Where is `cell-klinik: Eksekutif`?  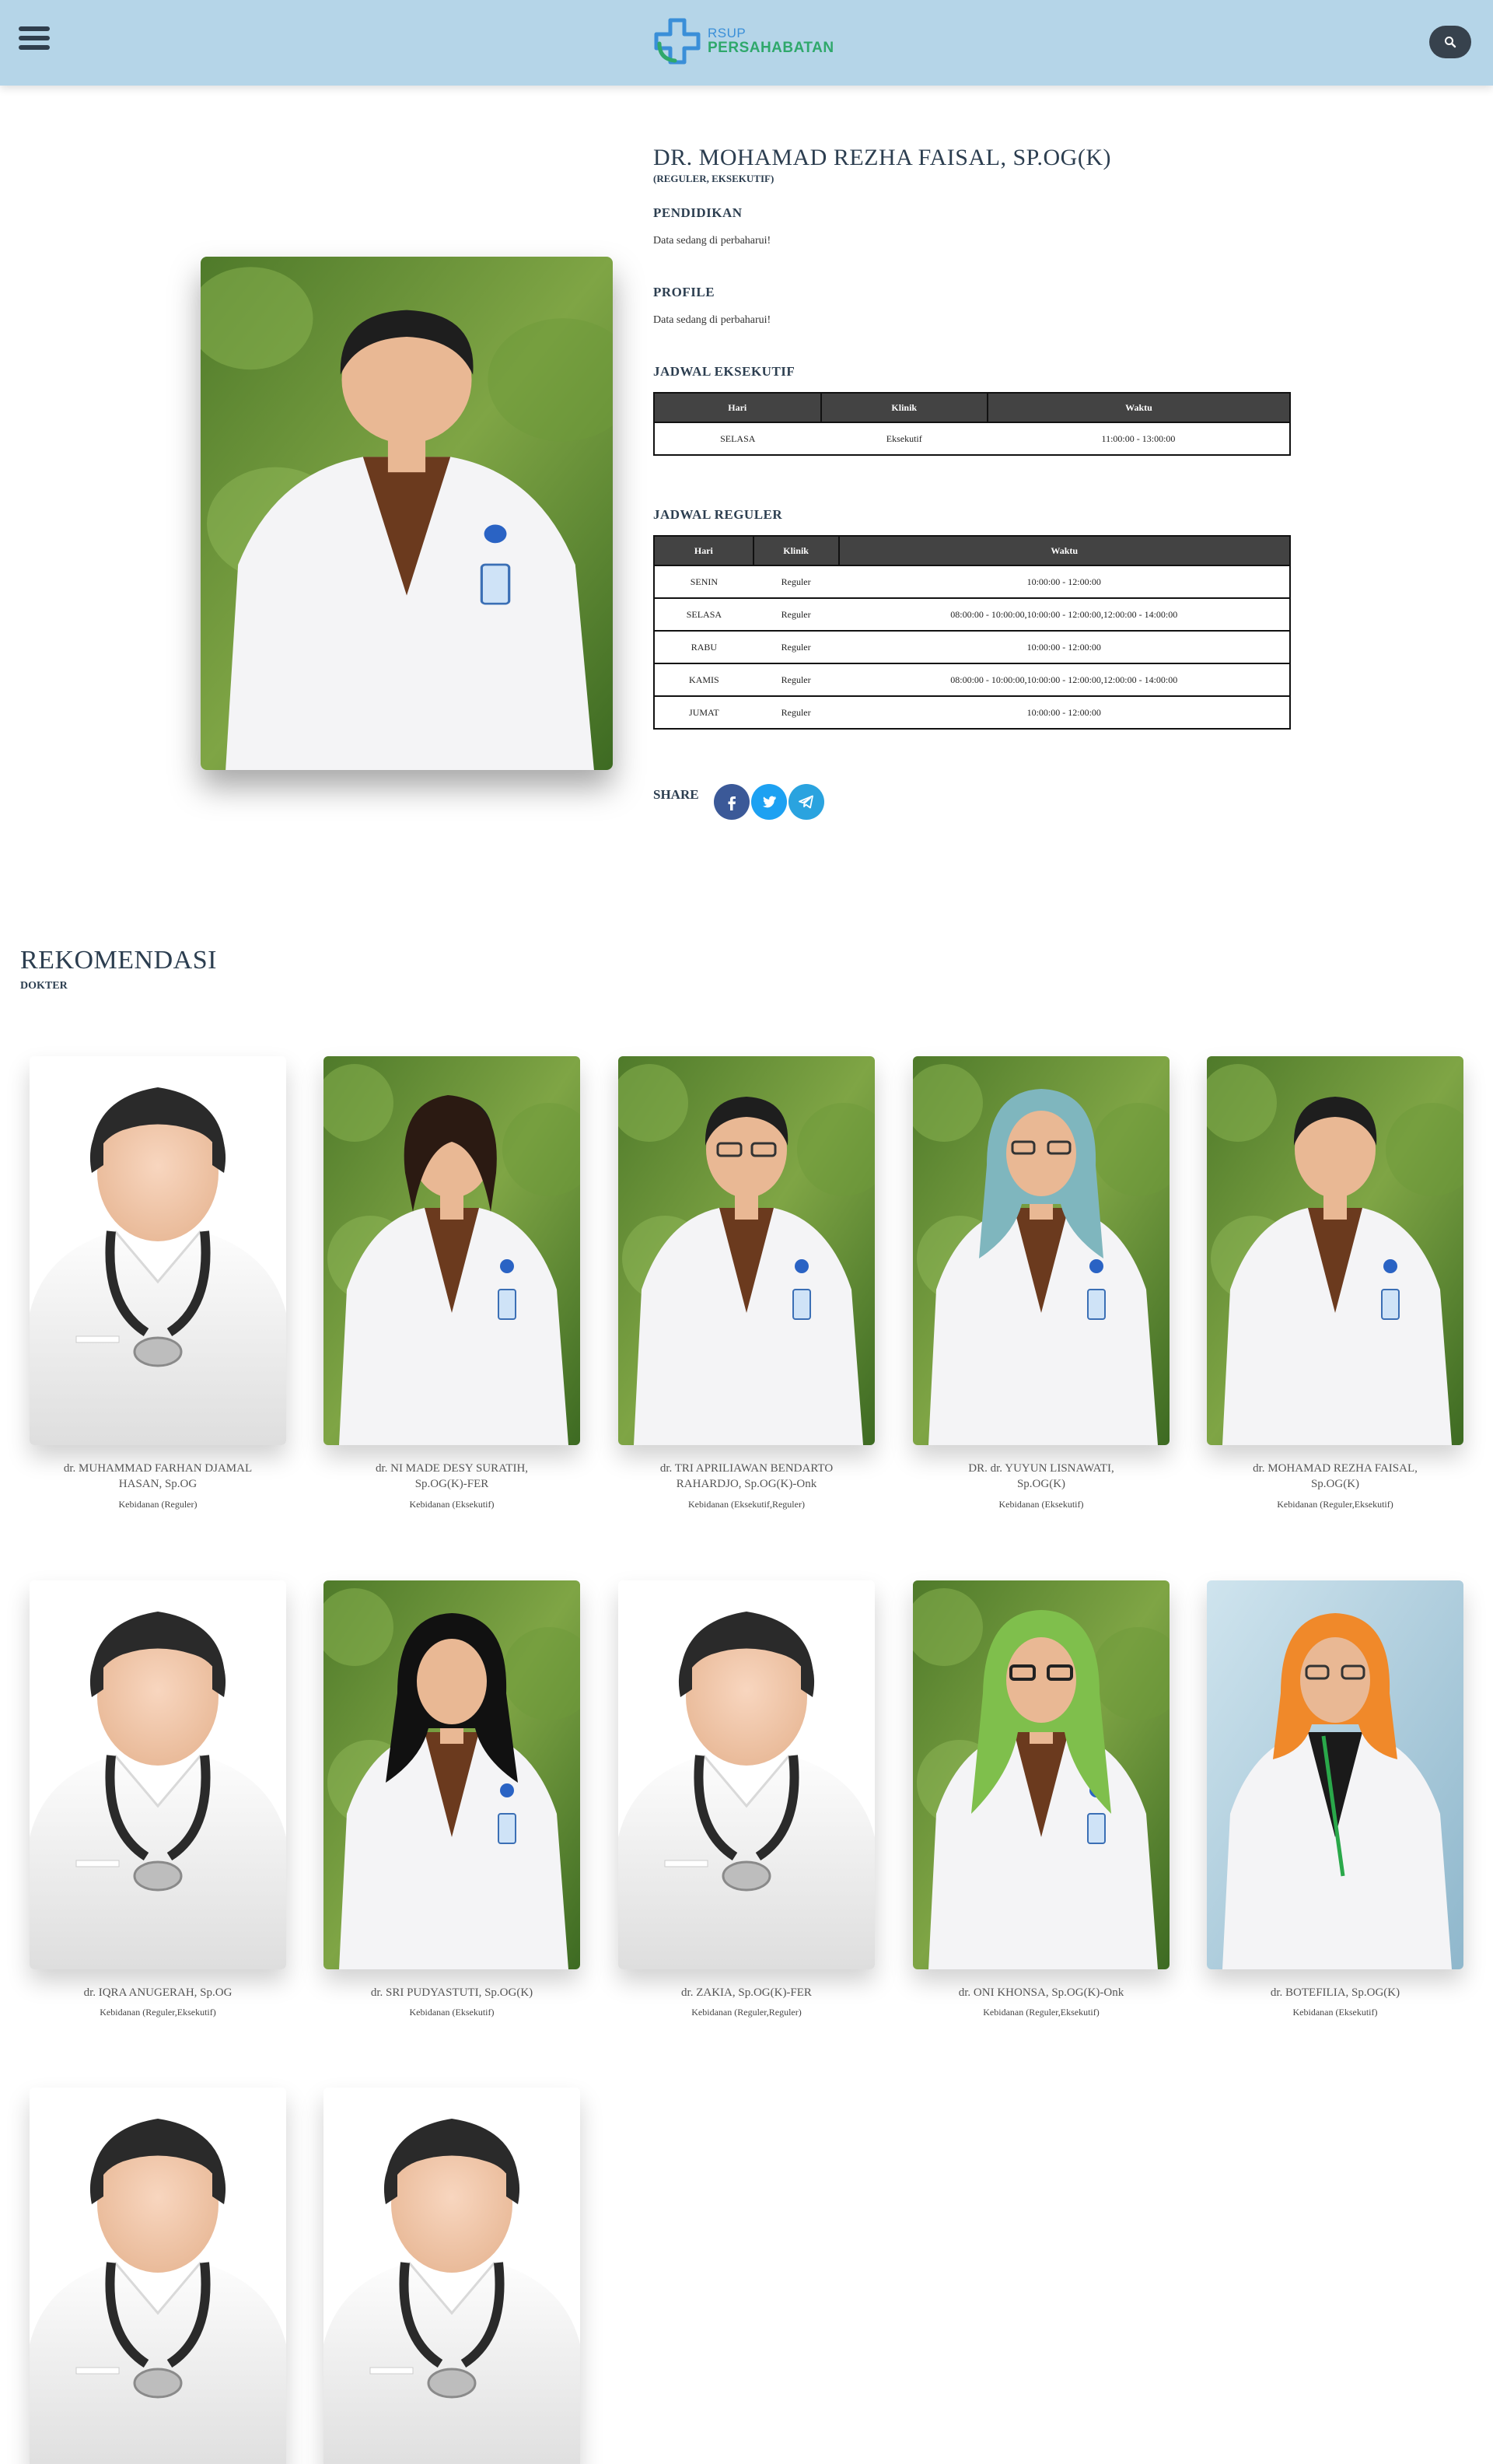 cell-klinik: Eksekutif is located at coordinates (904, 439).